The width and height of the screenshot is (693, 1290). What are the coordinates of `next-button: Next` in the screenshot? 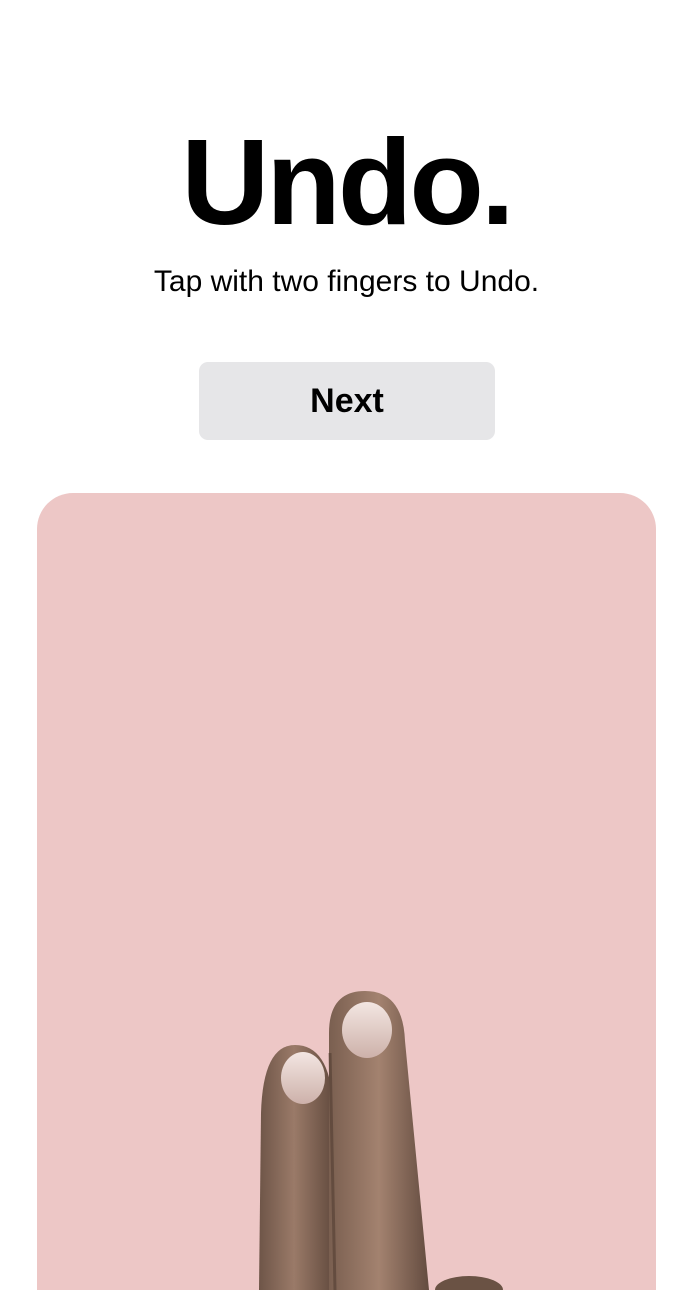 It's located at (347, 401).